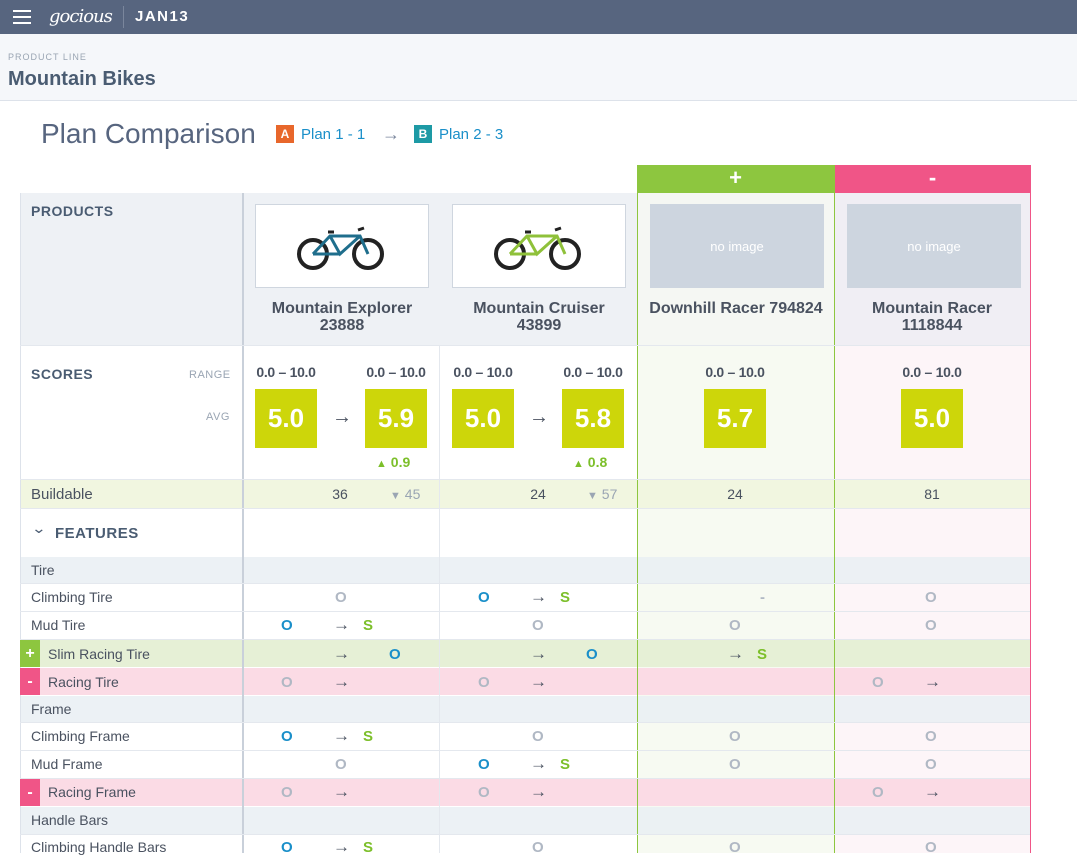  I want to click on feature-group-frame: Frame, so click(51, 709).